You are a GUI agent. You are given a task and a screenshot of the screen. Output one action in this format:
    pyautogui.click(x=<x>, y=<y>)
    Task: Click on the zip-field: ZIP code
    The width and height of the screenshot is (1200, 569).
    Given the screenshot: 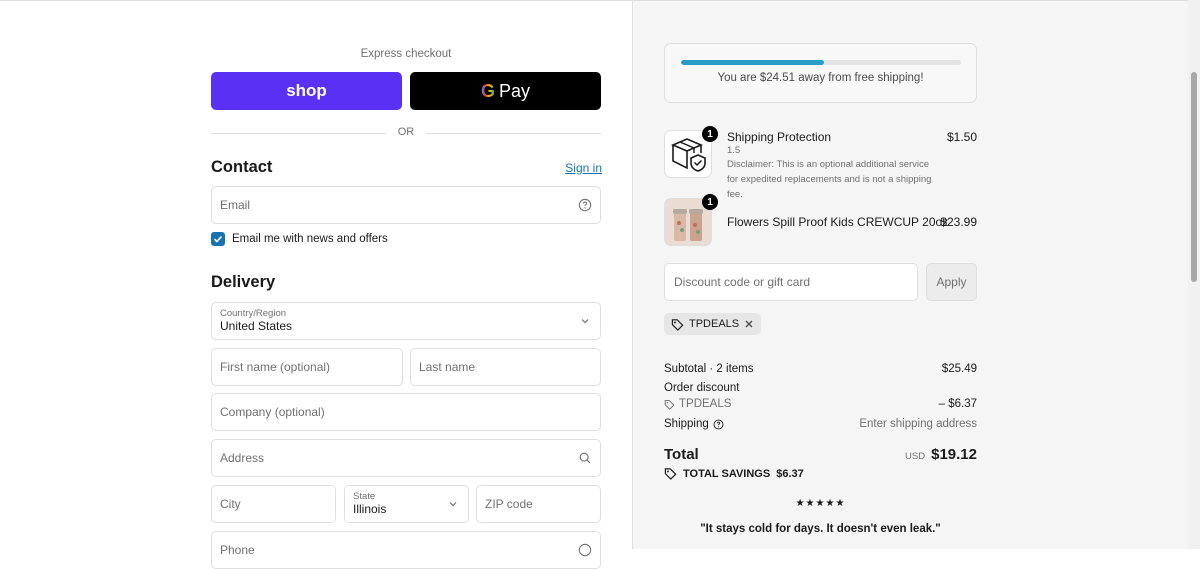 What is the action you would take?
    pyautogui.click(x=538, y=504)
    